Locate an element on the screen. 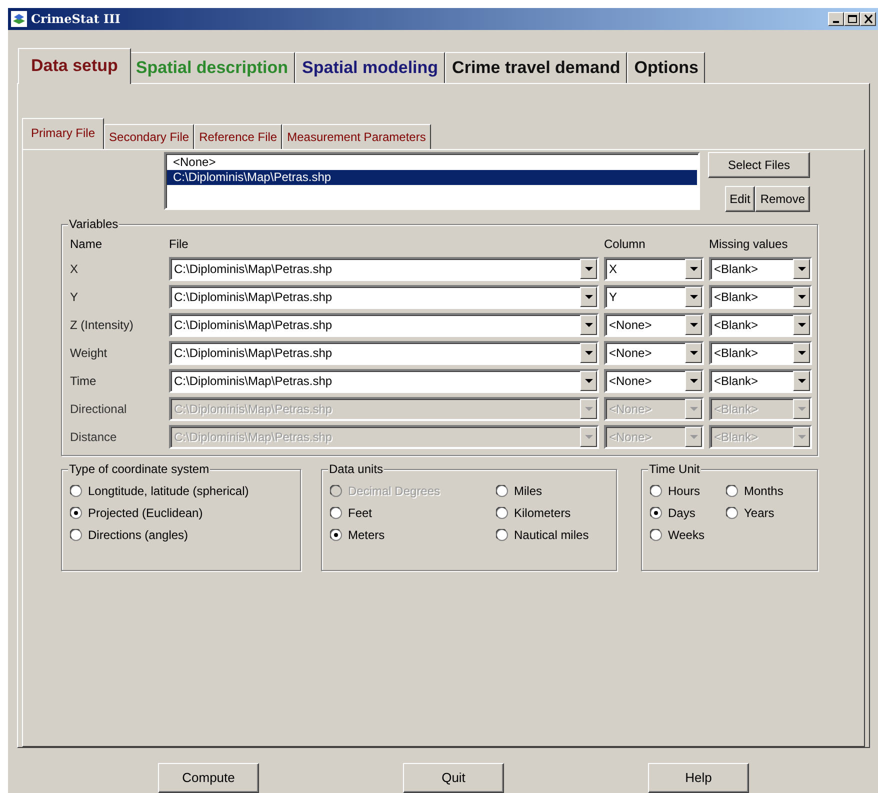 The image size is (878, 793). action-button: Help is located at coordinates (698, 778).